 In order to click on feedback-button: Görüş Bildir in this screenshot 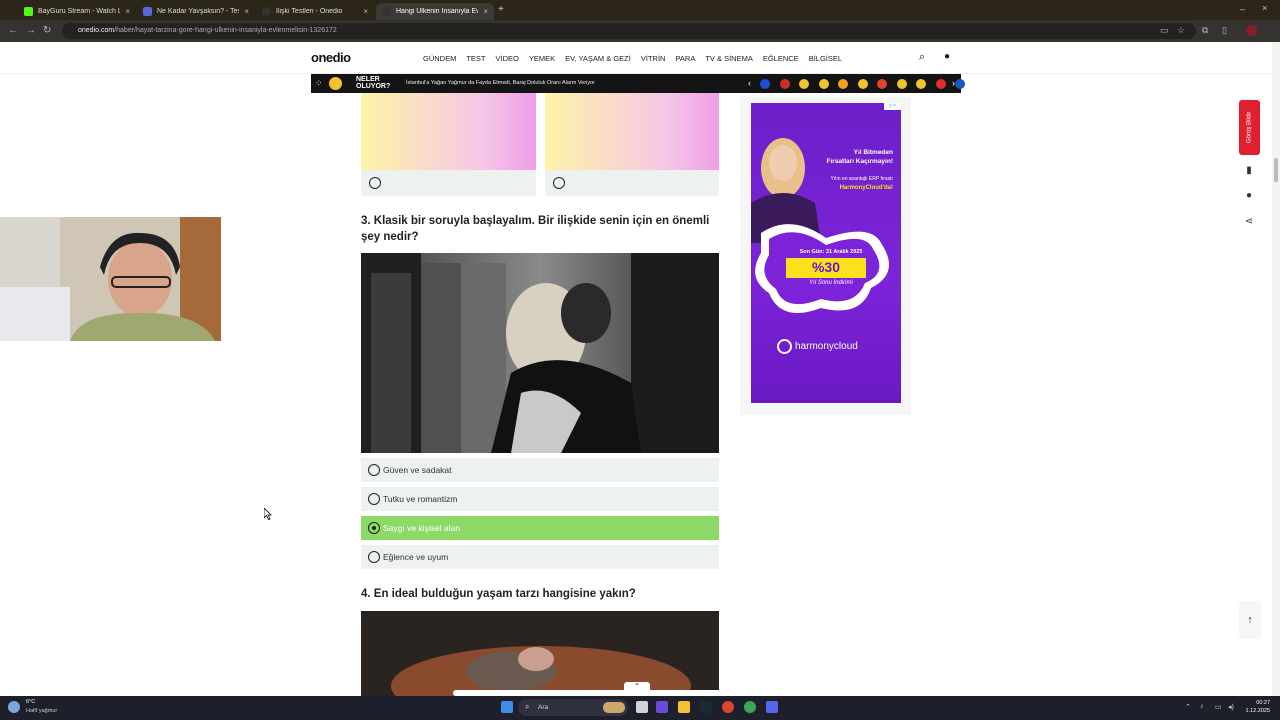, I will do `click(1249, 127)`.